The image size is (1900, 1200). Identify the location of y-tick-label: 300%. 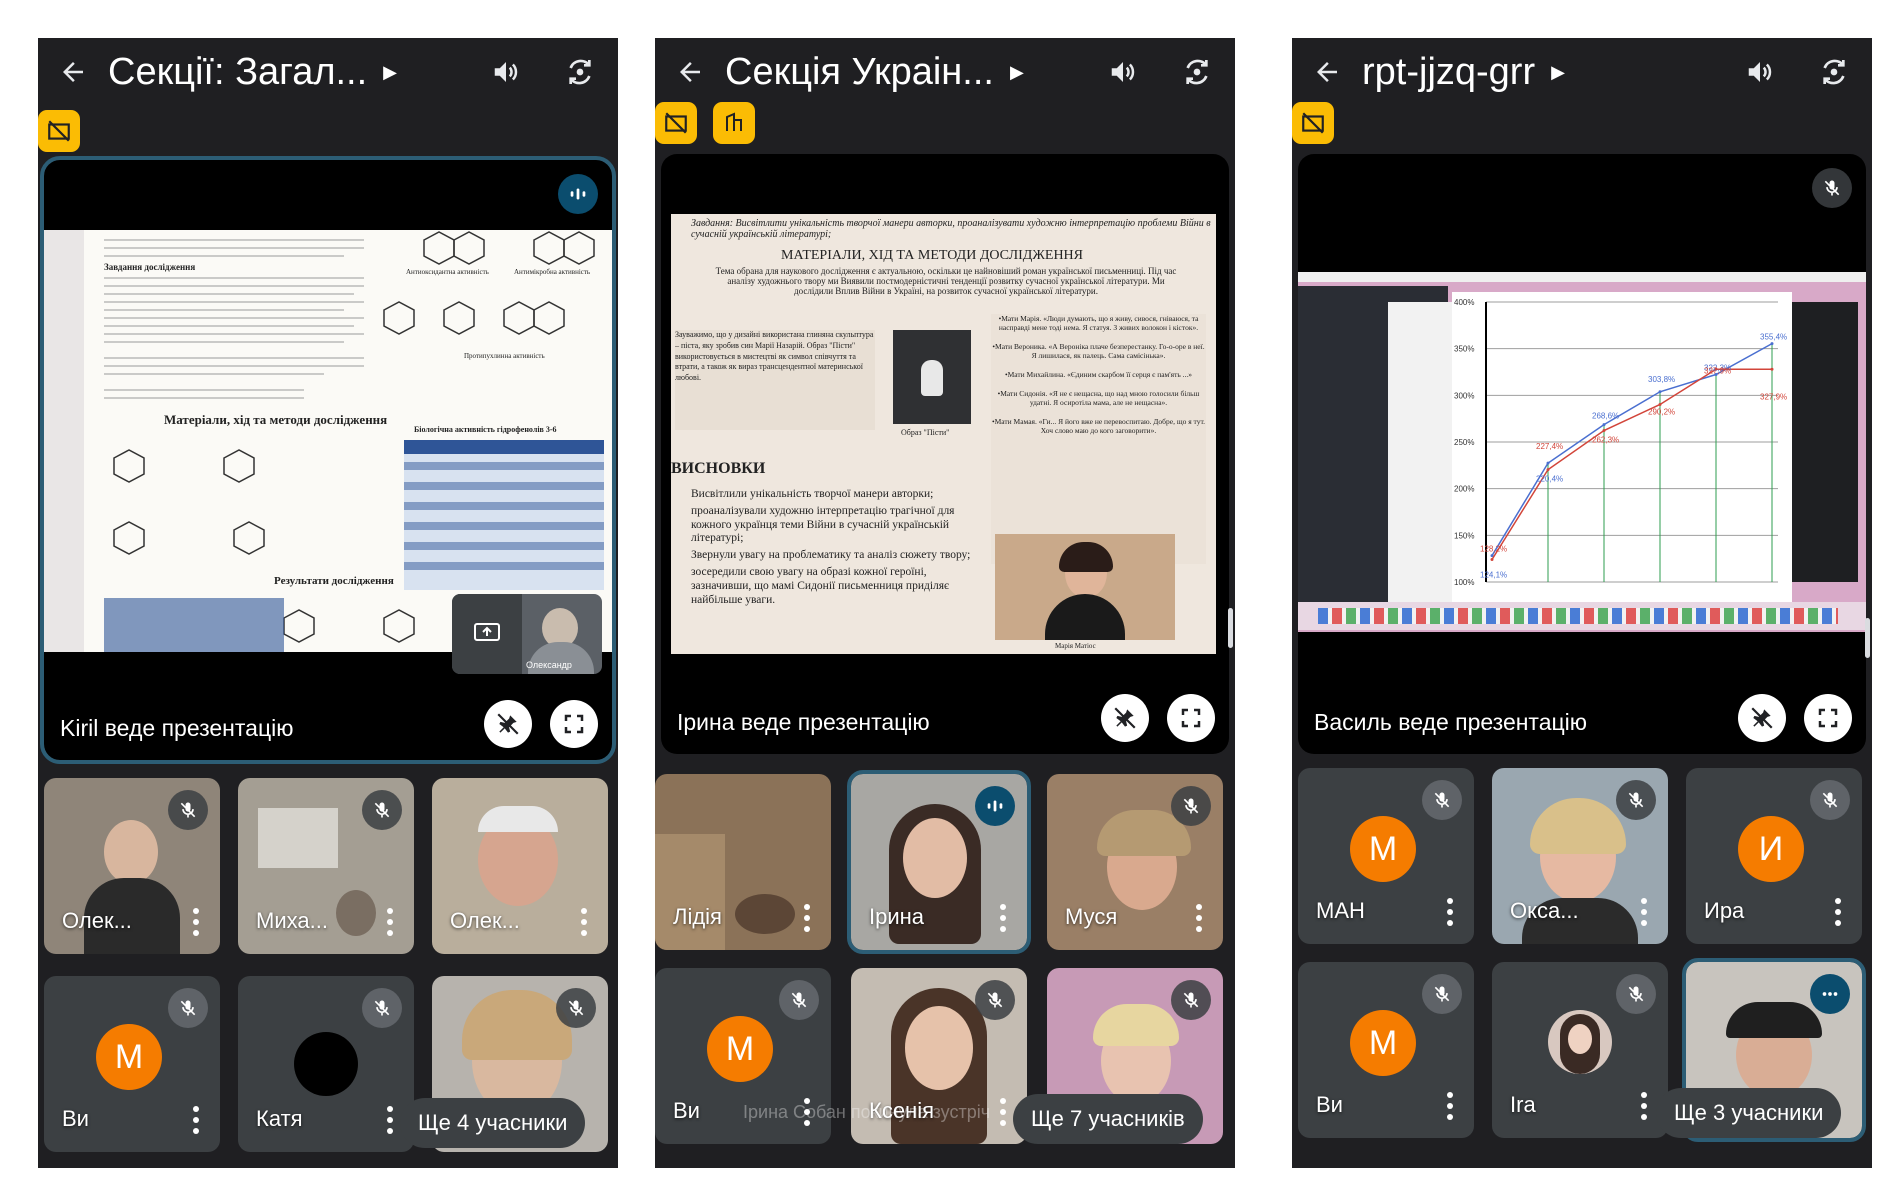
(1464, 395).